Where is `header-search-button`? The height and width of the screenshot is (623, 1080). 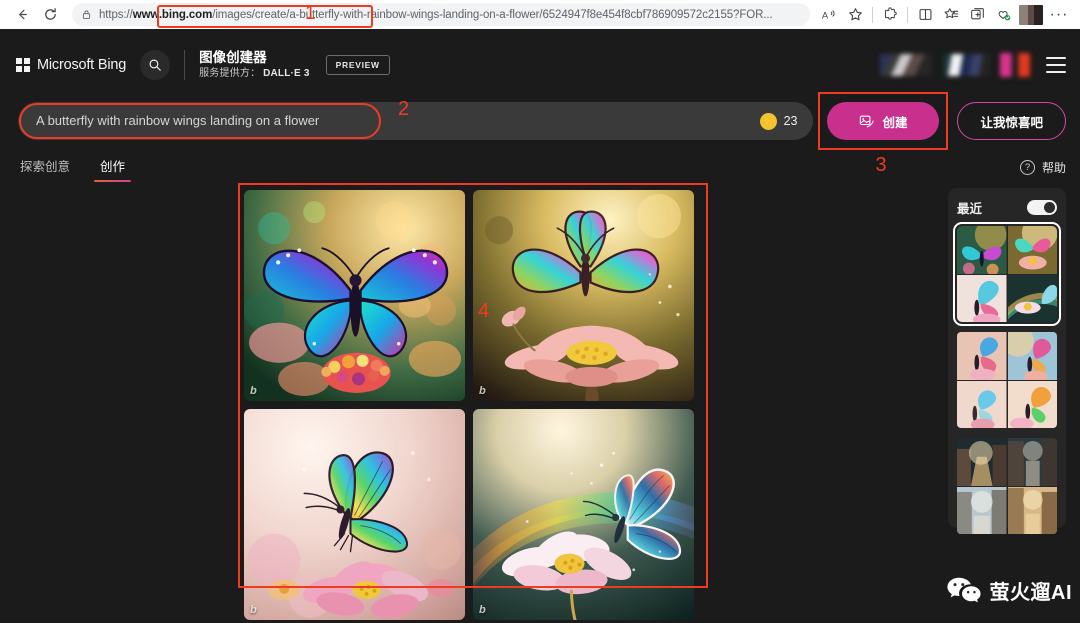 header-search-button is located at coordinates (155, 65).